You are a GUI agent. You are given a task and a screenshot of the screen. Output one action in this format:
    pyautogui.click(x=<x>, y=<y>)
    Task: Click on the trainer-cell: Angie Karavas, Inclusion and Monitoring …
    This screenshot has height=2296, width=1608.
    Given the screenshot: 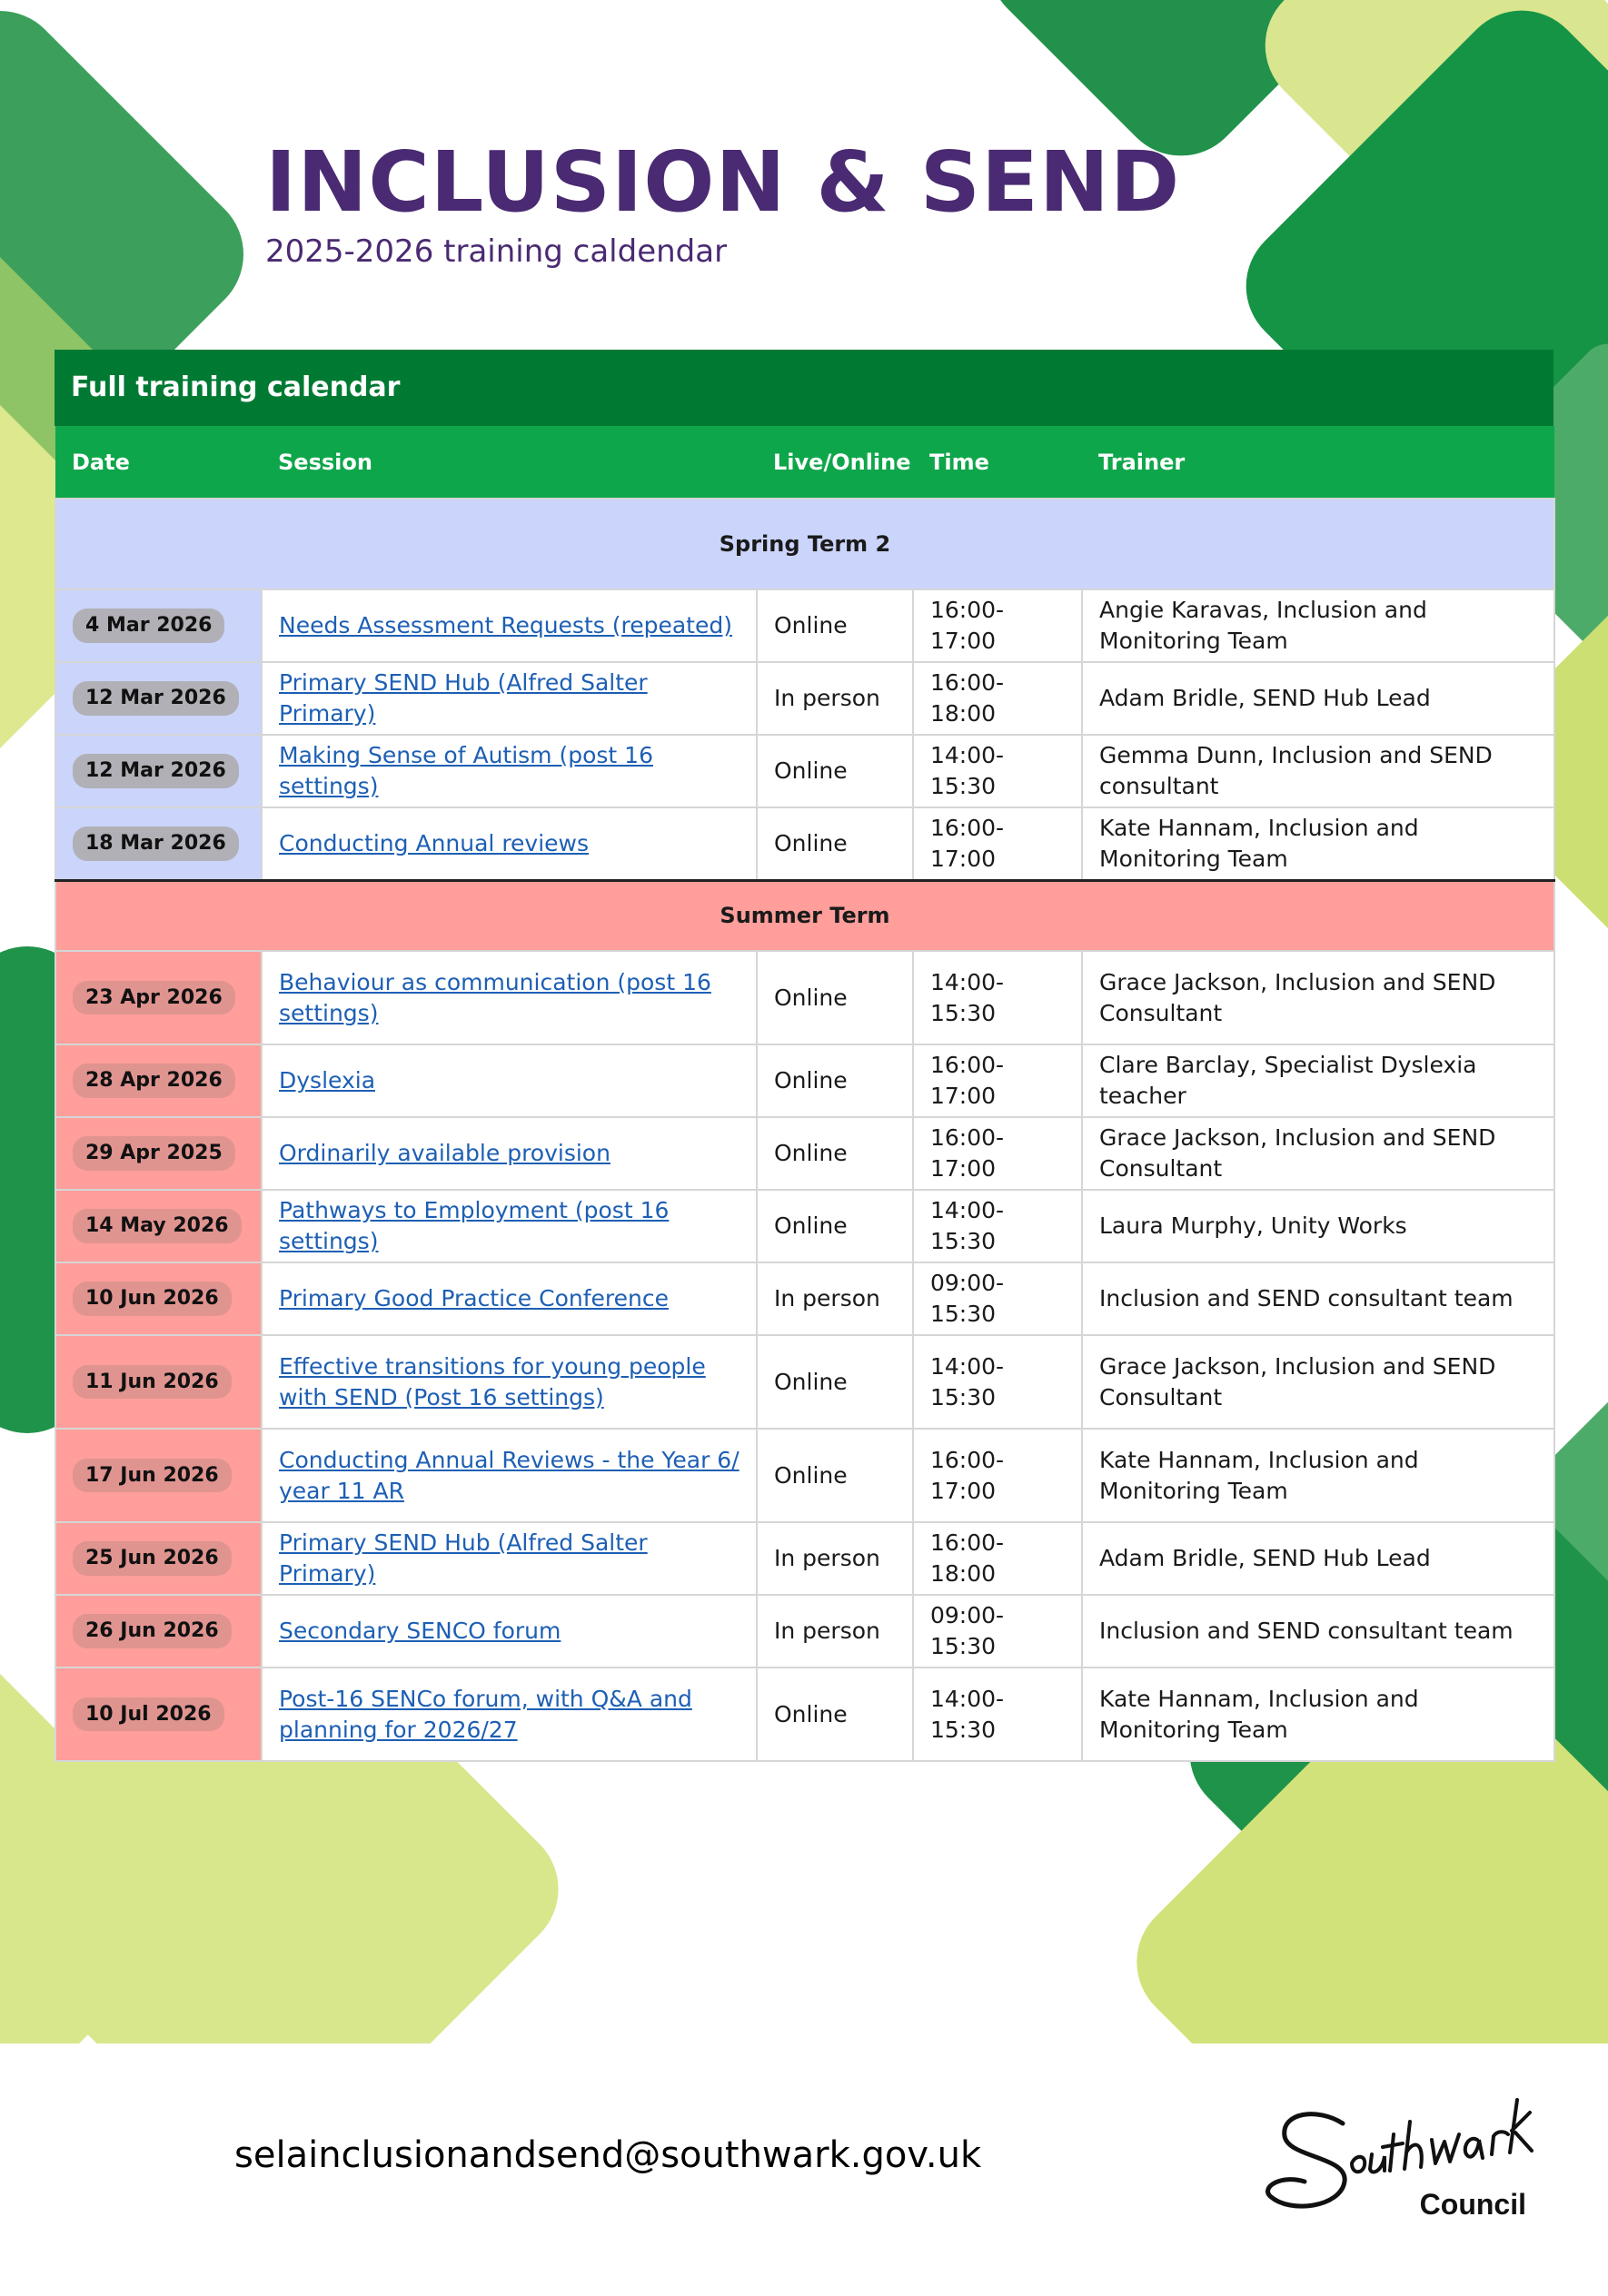 What is the action you would take?
    pyautogui.click(x=1318, y=626)
    